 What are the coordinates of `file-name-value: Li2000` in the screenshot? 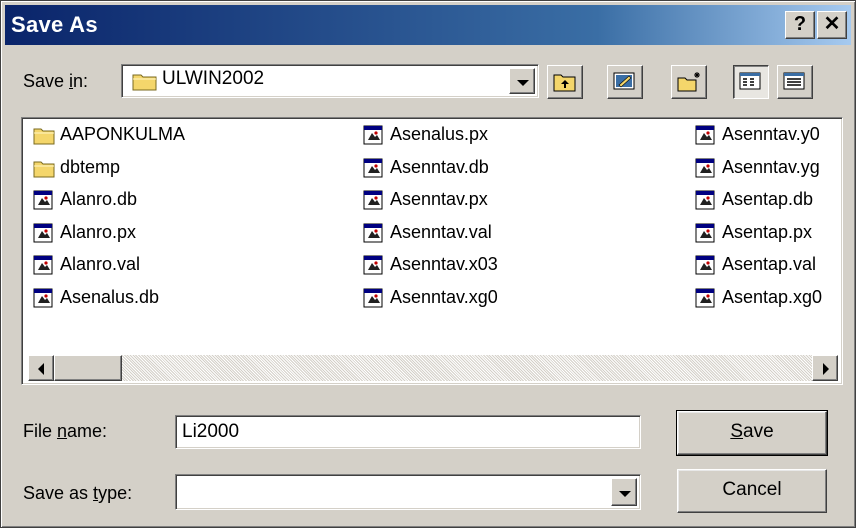 It's located at (211, 431).